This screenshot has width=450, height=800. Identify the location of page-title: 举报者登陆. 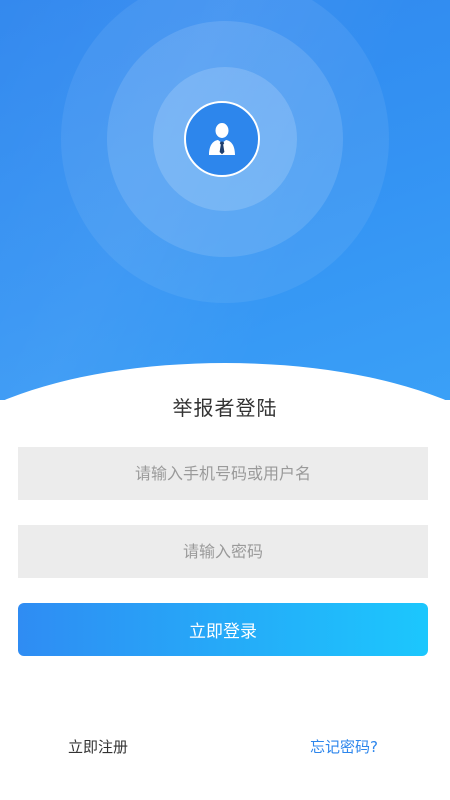
(225, 408).